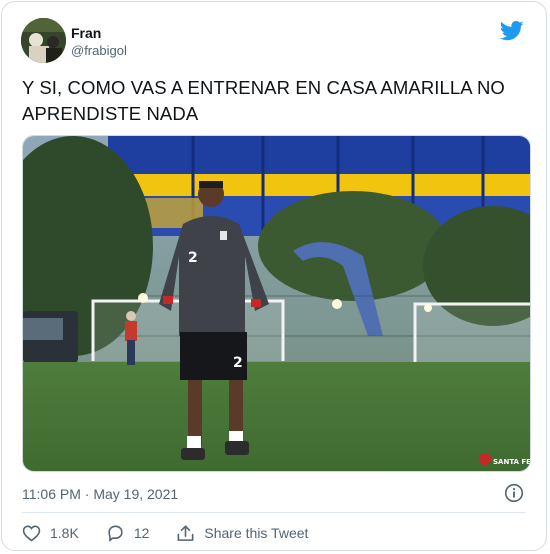 This screenshot has height=554, width=550. I want to click on watermark: SANTA FE, so click(512, 462).